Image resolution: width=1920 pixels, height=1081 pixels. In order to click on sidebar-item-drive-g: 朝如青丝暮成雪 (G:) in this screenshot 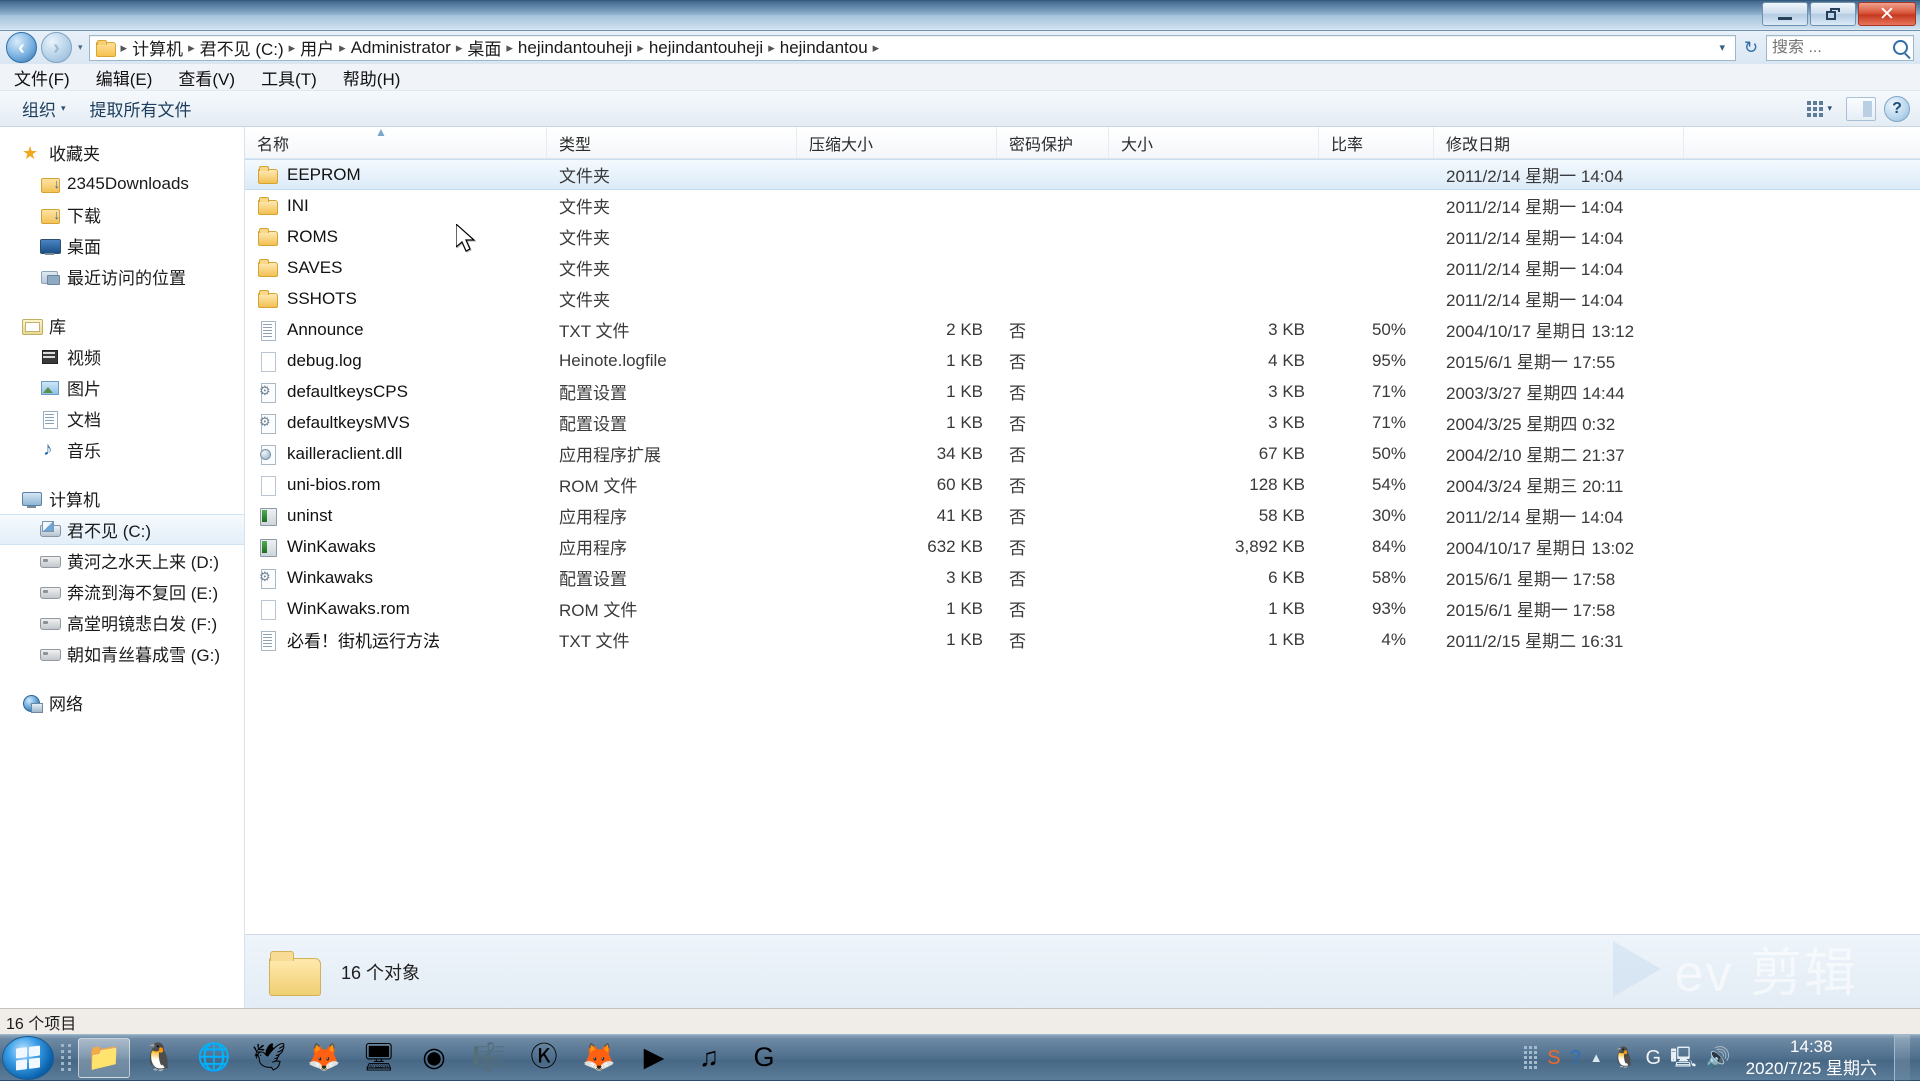, I will do `click(122, 653)`.